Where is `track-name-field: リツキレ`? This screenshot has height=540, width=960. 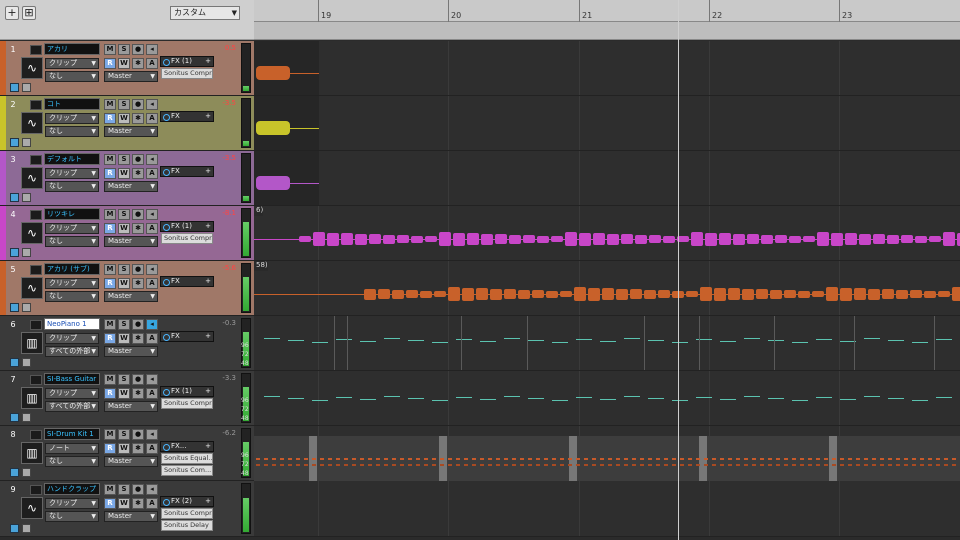 track-name-field: リツキレ is located at coordinates (72, 214).